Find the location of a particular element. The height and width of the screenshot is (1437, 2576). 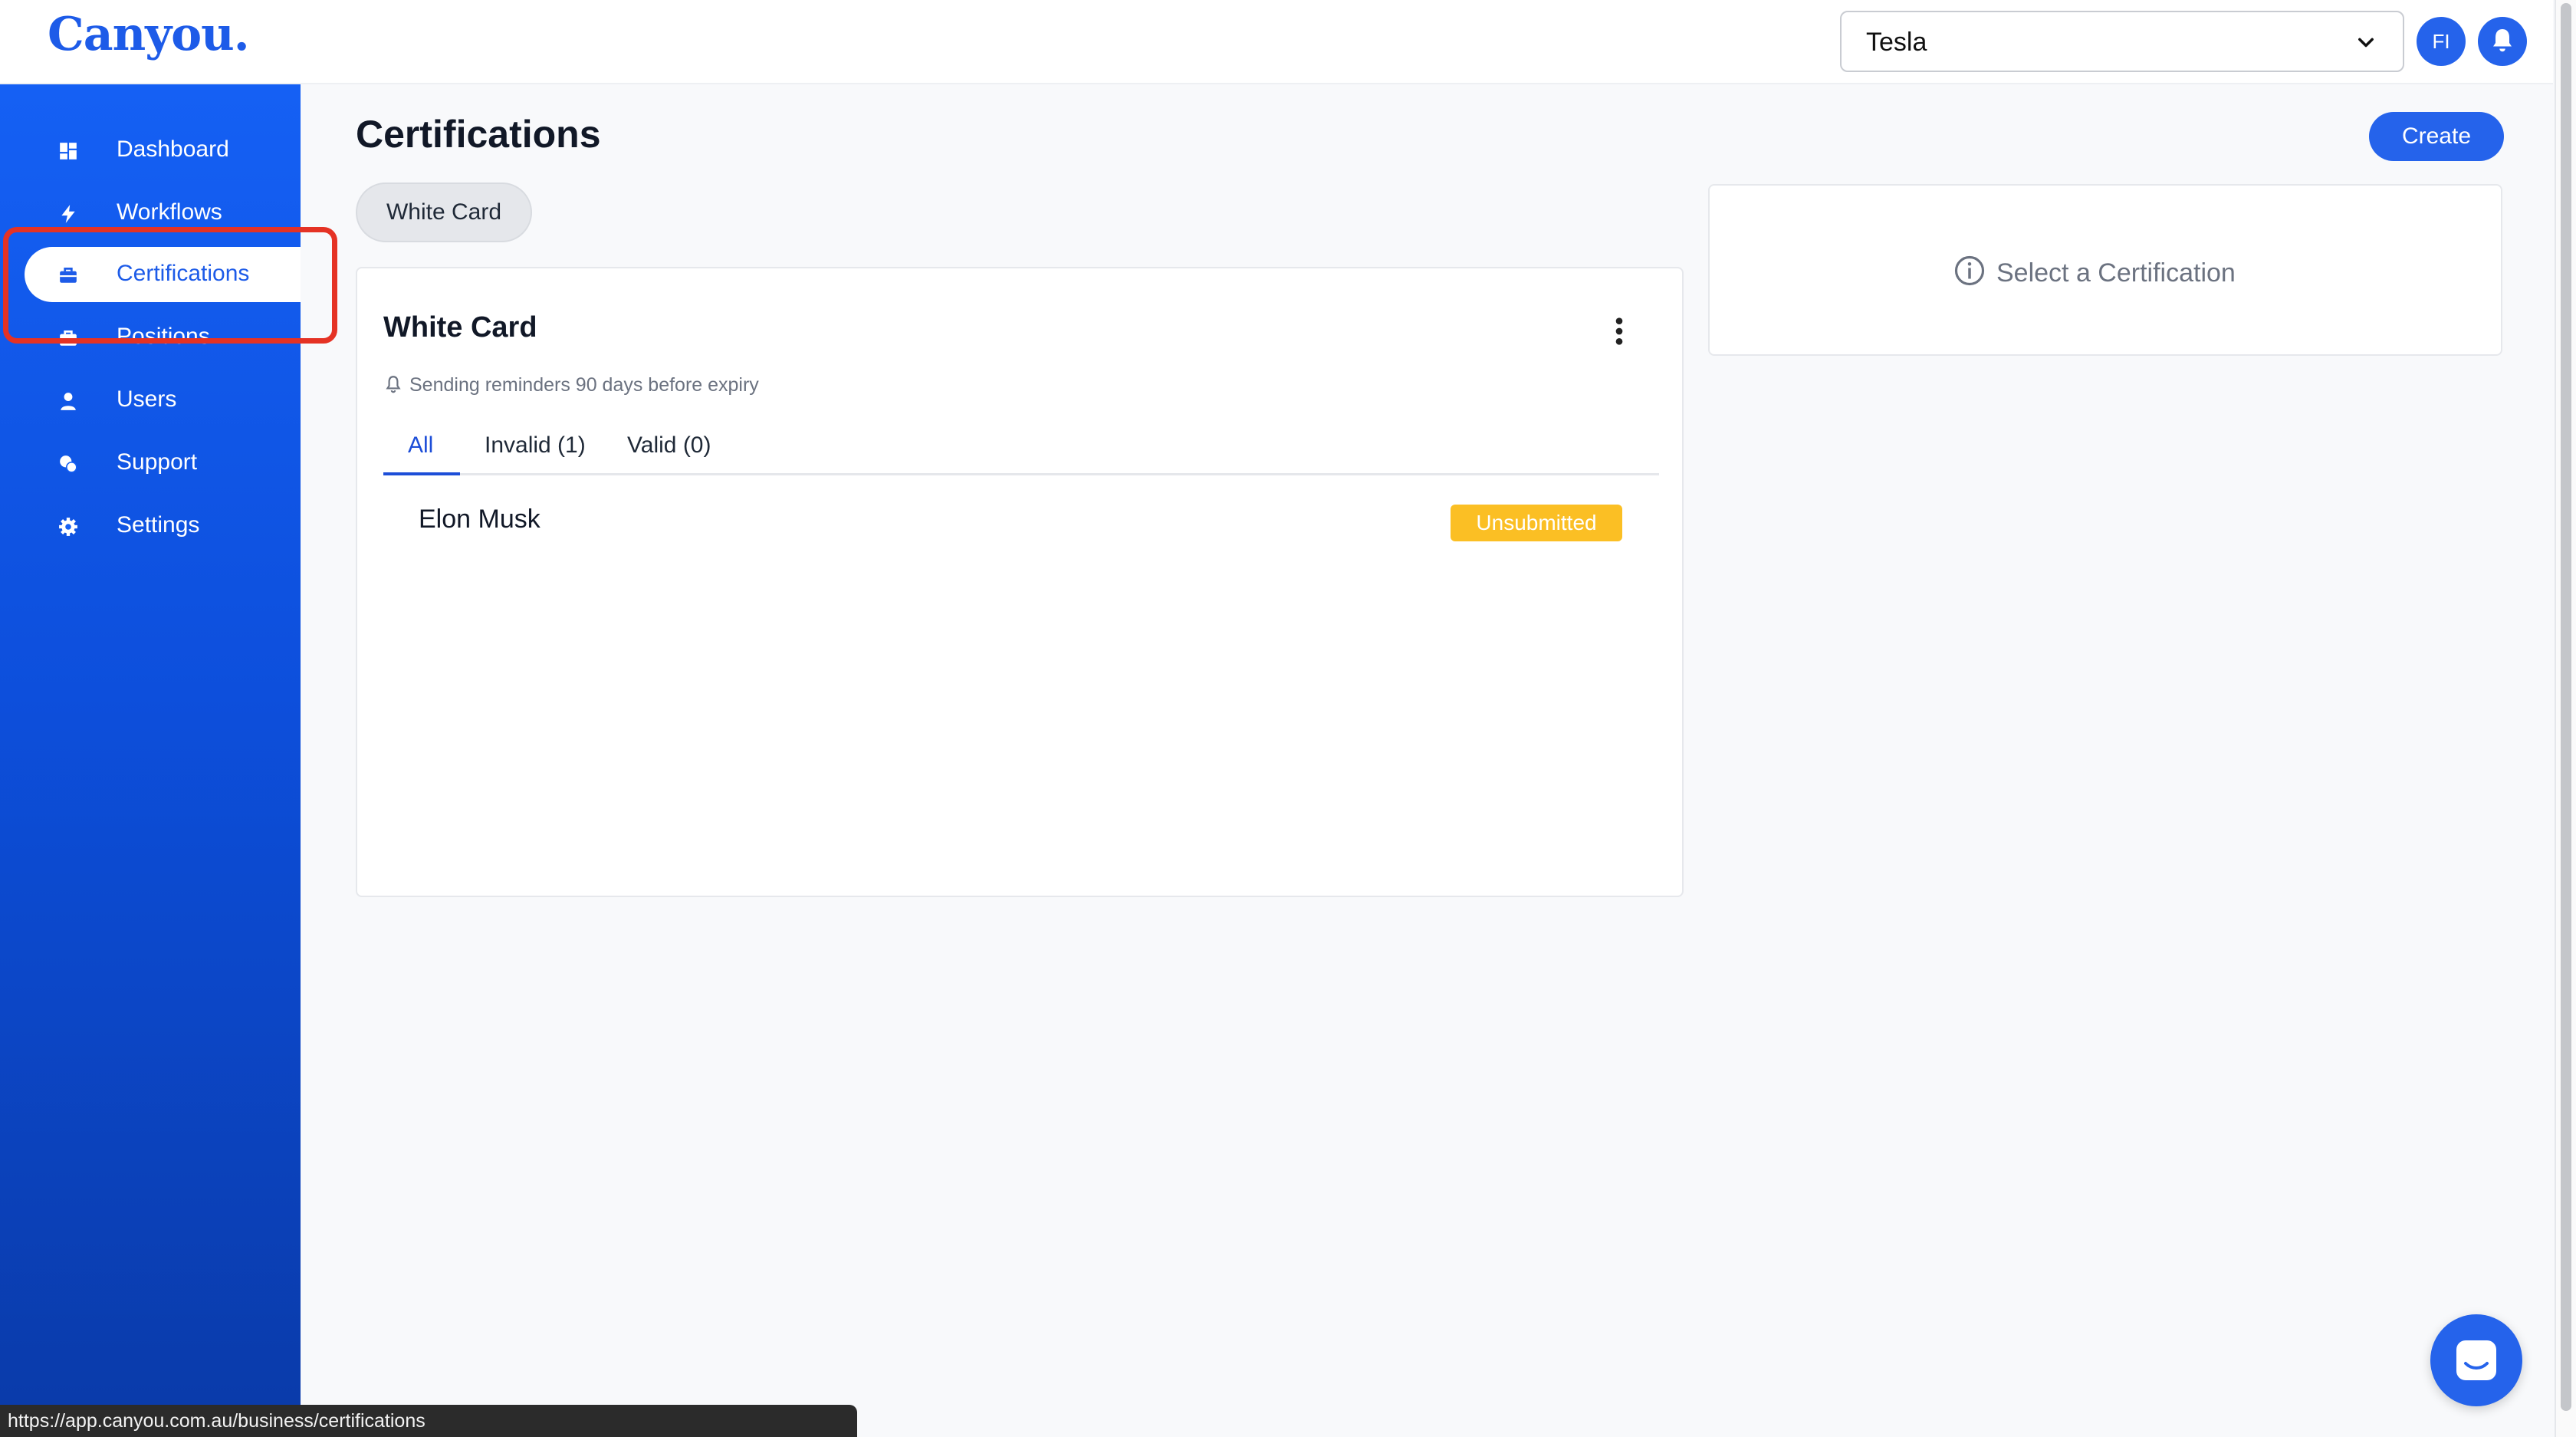

chat-launcher-button is located at coordinates (2476, 1360).